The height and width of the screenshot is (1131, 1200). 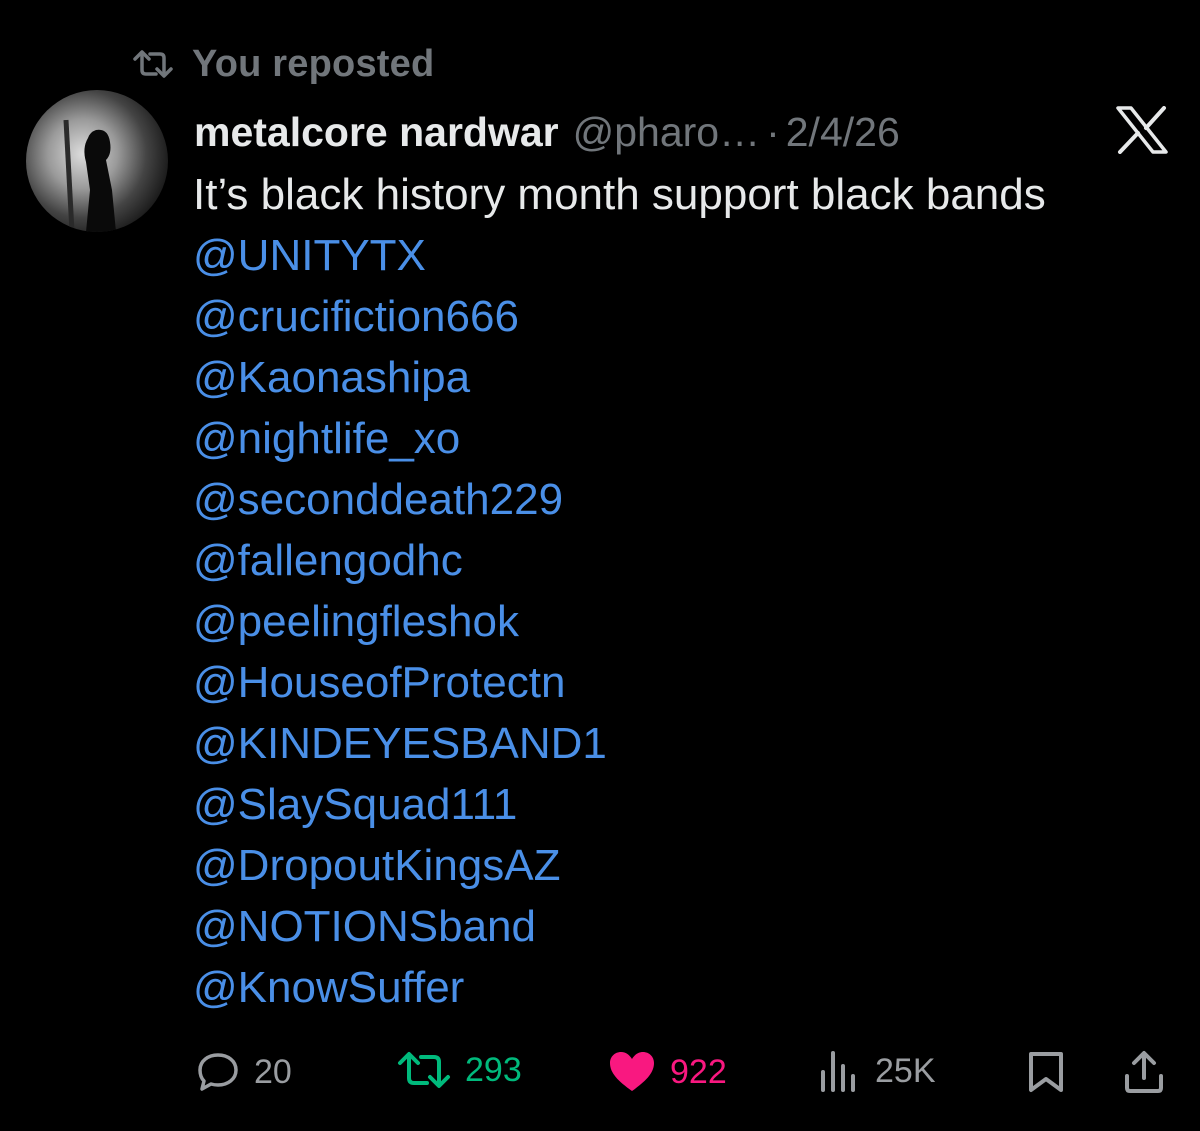 I want to click on author-name: metalcore nardwar, so click(x=376, y=132).